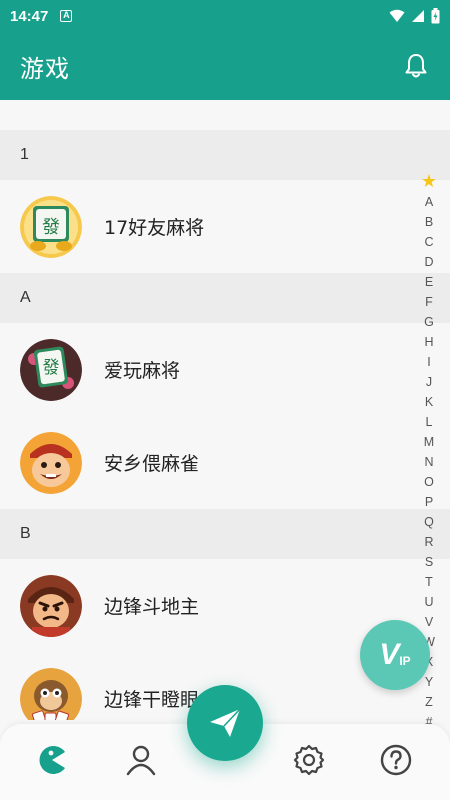 The image size is (450, 800). I want to click on nav-settings, so click(309, 760).